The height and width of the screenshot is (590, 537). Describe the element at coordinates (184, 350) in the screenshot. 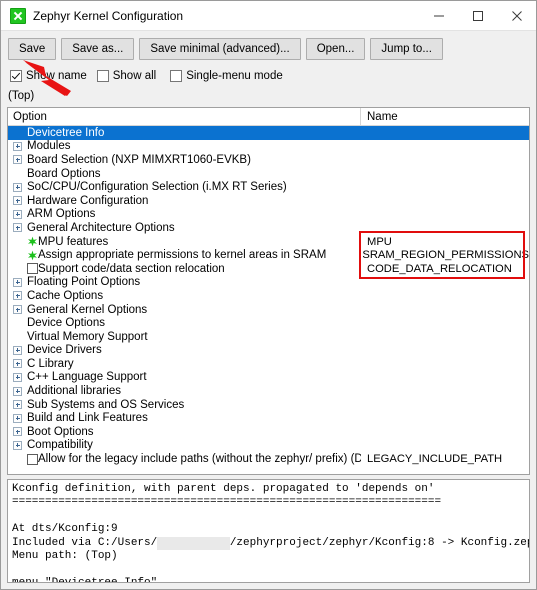

I see `tree-row-option-cell: Device Drivers` at that location.